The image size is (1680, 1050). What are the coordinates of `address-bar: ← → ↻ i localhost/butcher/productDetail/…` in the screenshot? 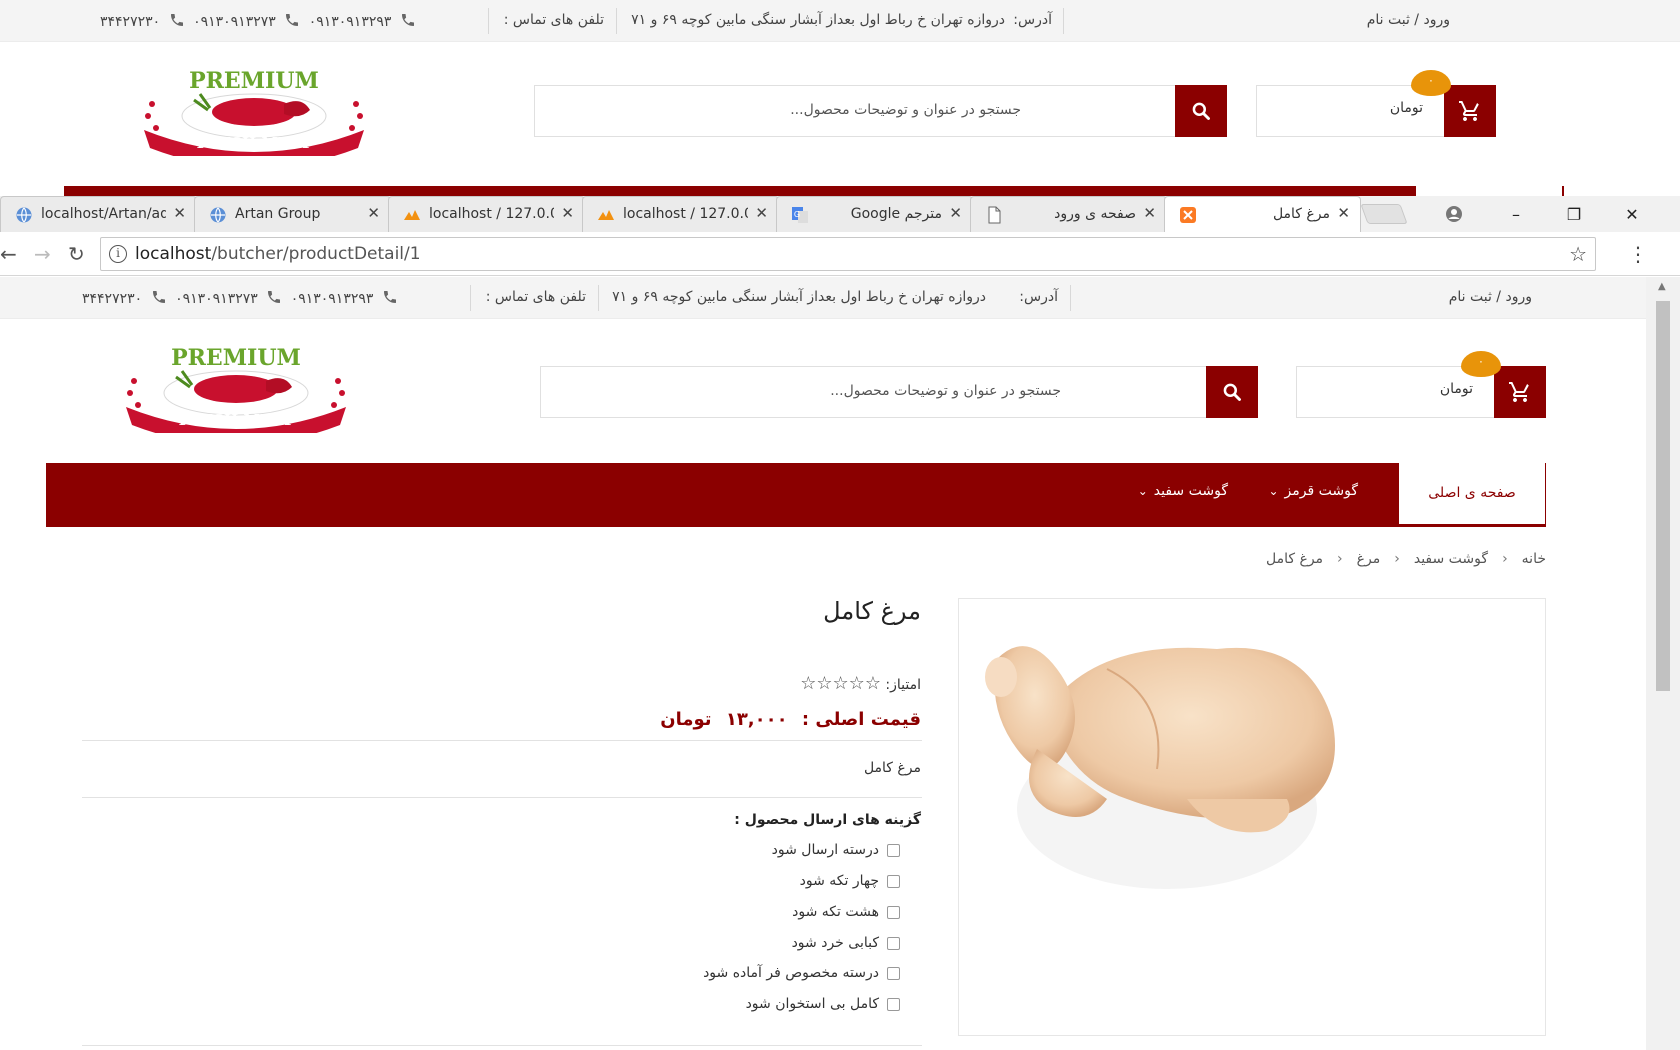 It's located at (840, 254).